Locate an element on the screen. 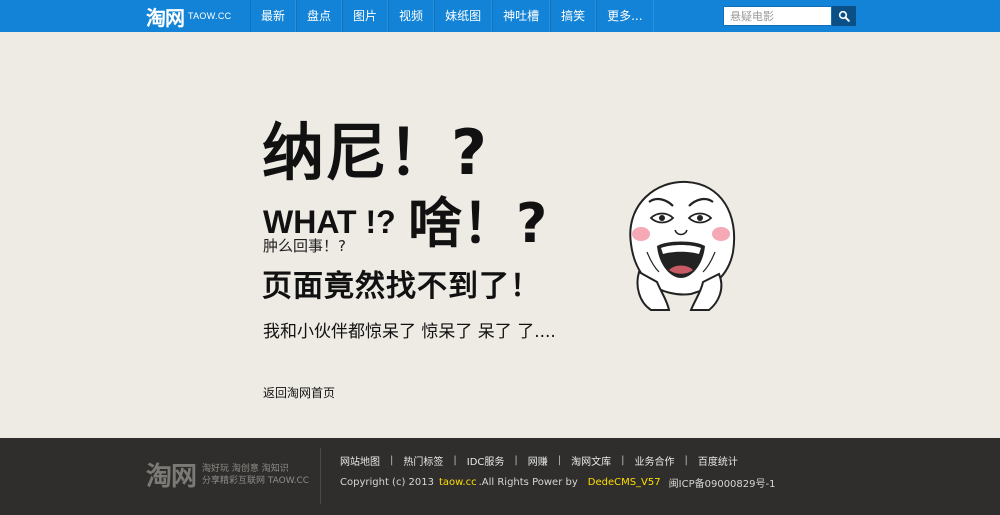 This screenshot has width=1000, height=515. search-icon is located at coordinates (844, 16).